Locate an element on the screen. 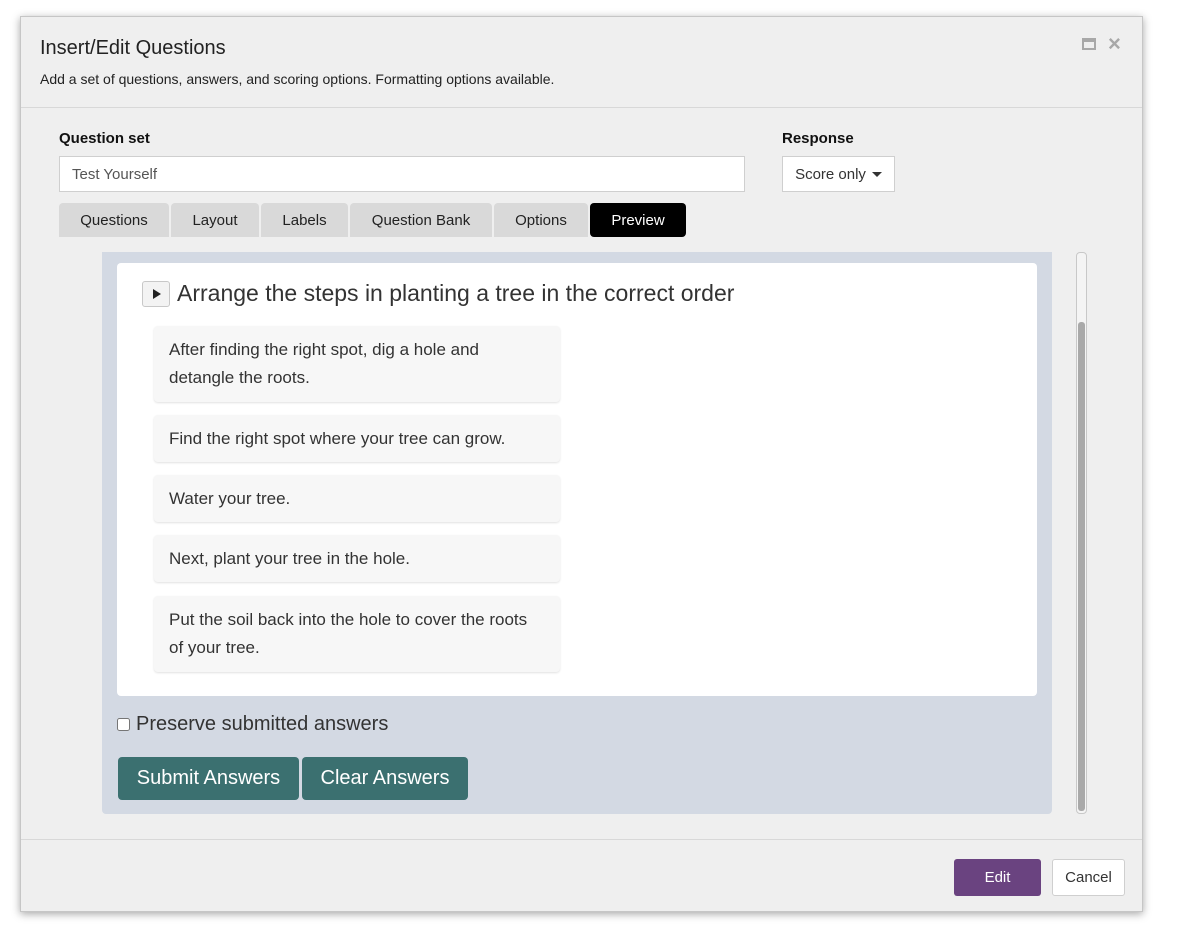 This screenshot has width=1182, height=929. tab-question-bank: Question Bank is located at coordinates (421, 220).